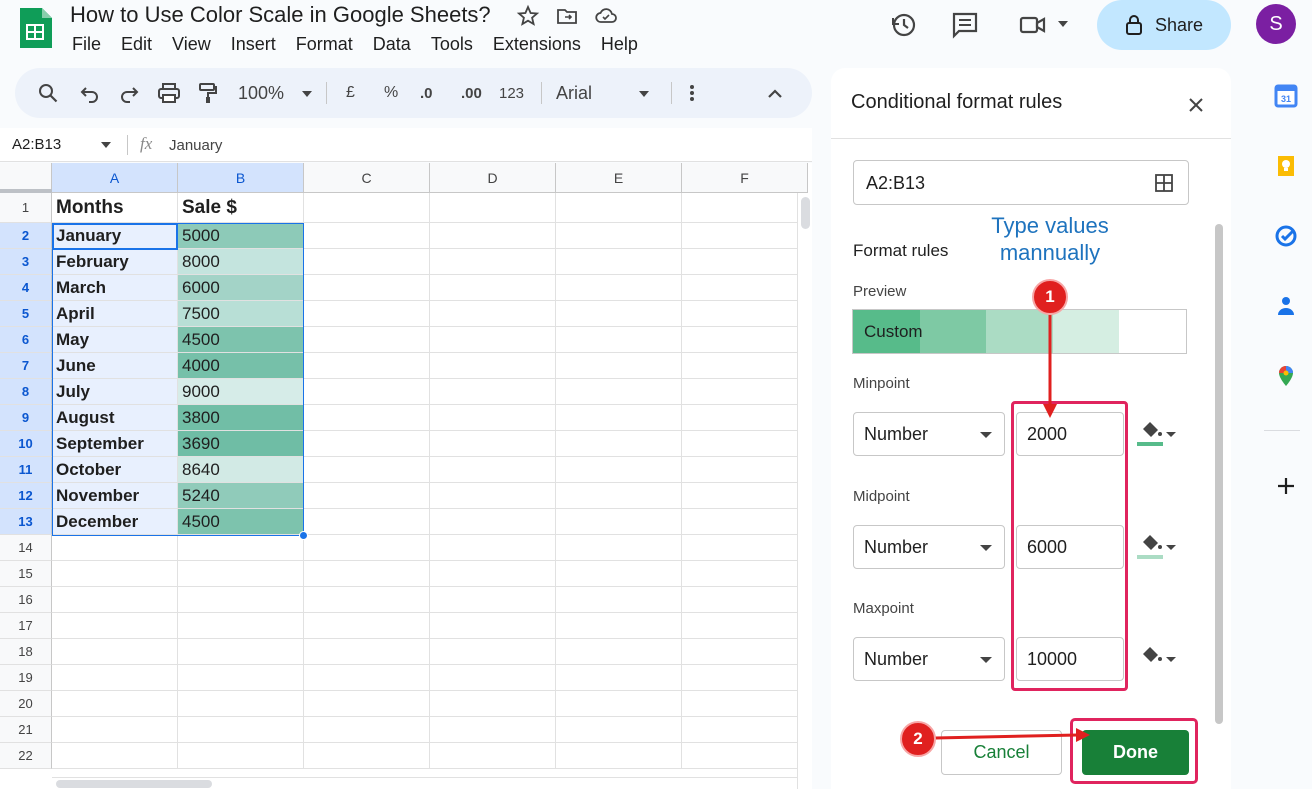  Describe the element at coordinates (115, 236) in the screenshot. I see `month-cell: January` at that location.